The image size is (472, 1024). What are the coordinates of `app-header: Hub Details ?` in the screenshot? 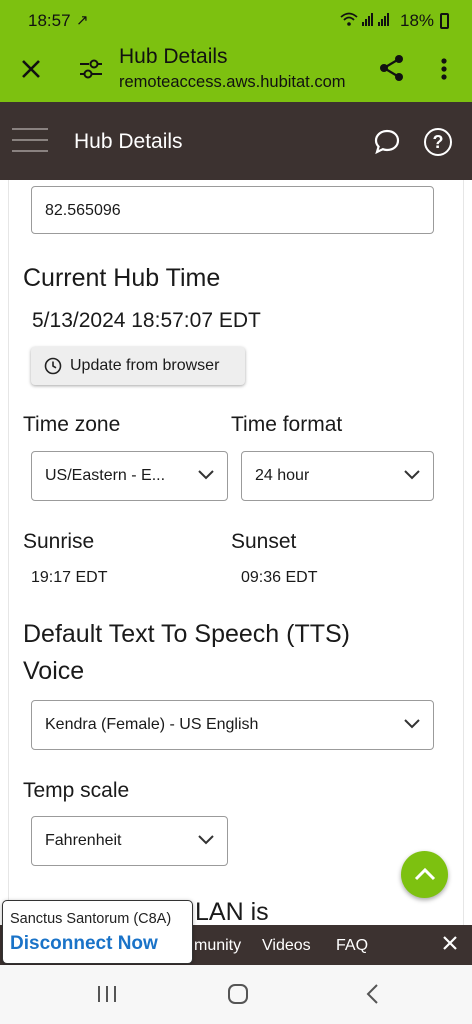 It's located at (236, 141).